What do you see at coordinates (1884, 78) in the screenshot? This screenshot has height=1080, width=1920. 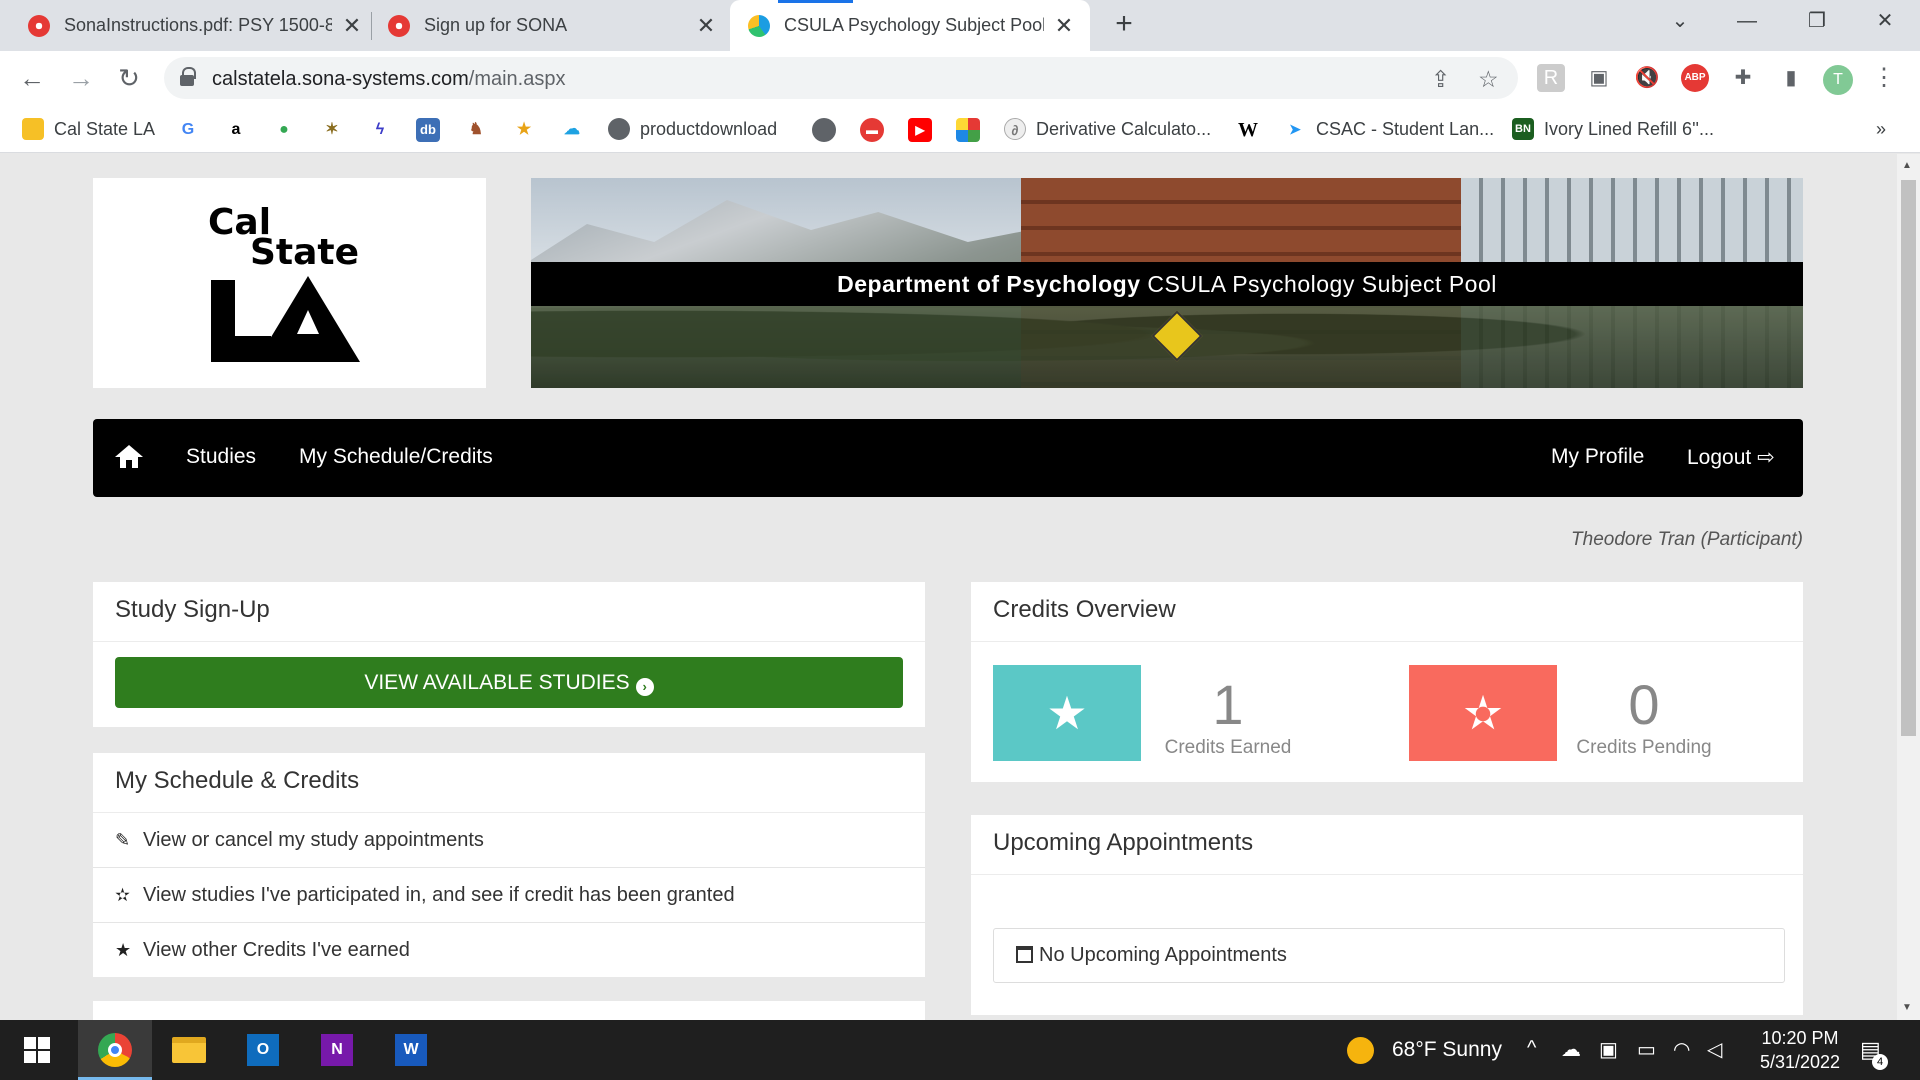 I see `menu-kebab-icon: ⋮` at bounding box center [1884, 78].